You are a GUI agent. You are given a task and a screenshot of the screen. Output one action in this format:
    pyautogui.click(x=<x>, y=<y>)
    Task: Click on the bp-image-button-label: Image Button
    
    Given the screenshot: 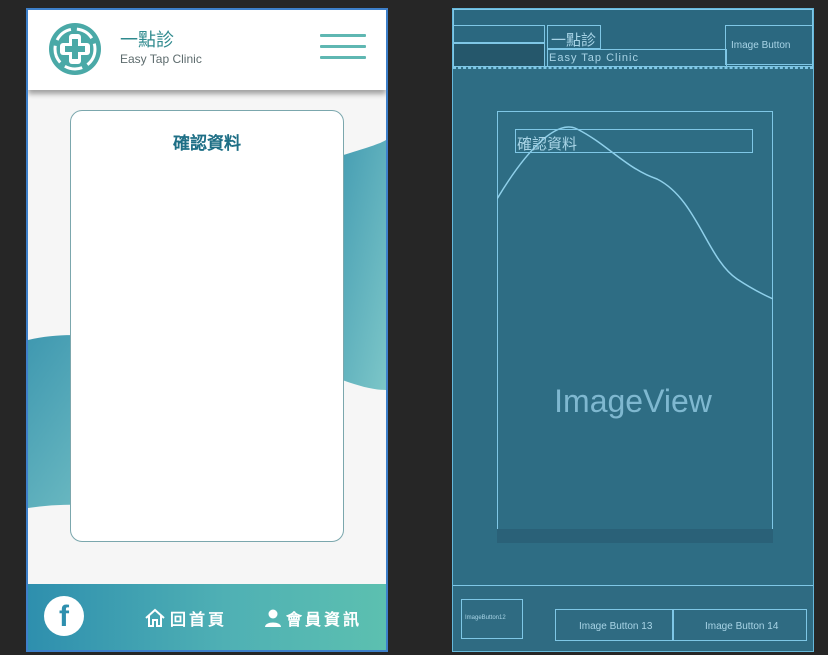 What is the action you would take?
    pyautogui.click(x=761, y=45)
    